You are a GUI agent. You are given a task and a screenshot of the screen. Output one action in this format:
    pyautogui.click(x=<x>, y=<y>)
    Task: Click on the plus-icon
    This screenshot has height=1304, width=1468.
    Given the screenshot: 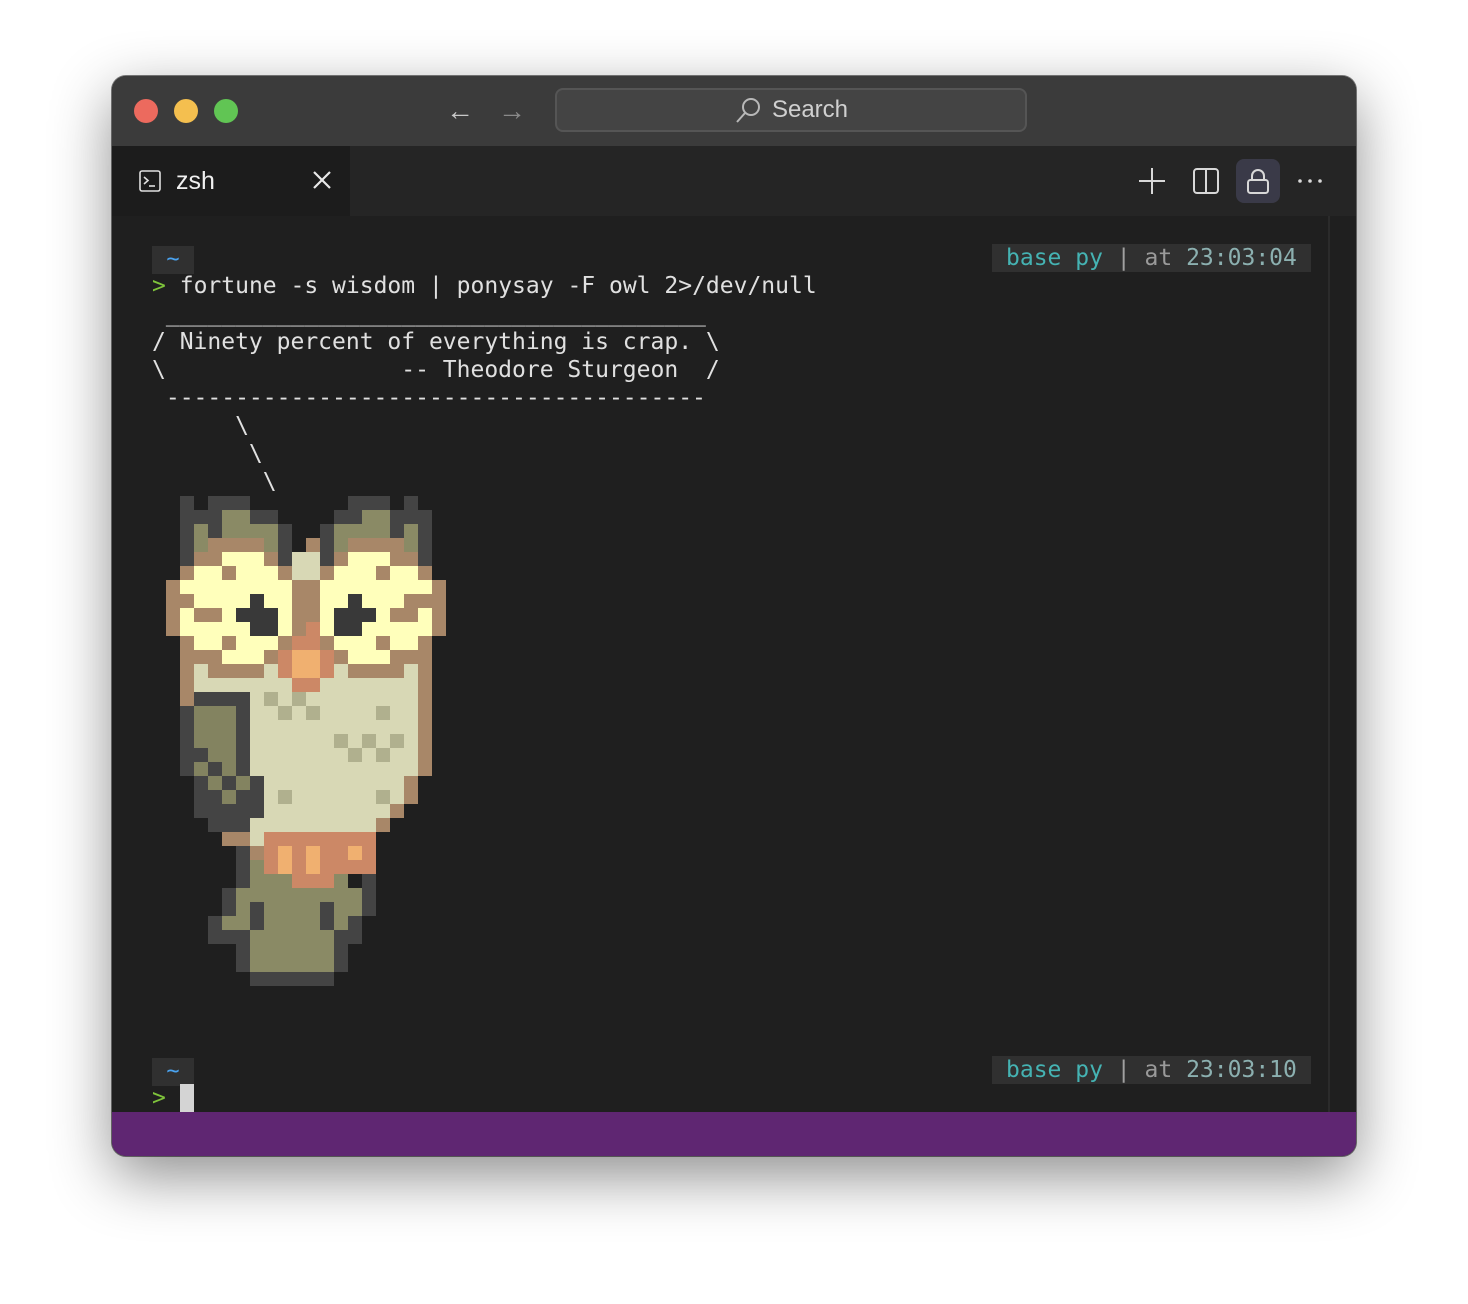 What is the action you would take?
    pyautogui.click(x=1152, y=181)
    